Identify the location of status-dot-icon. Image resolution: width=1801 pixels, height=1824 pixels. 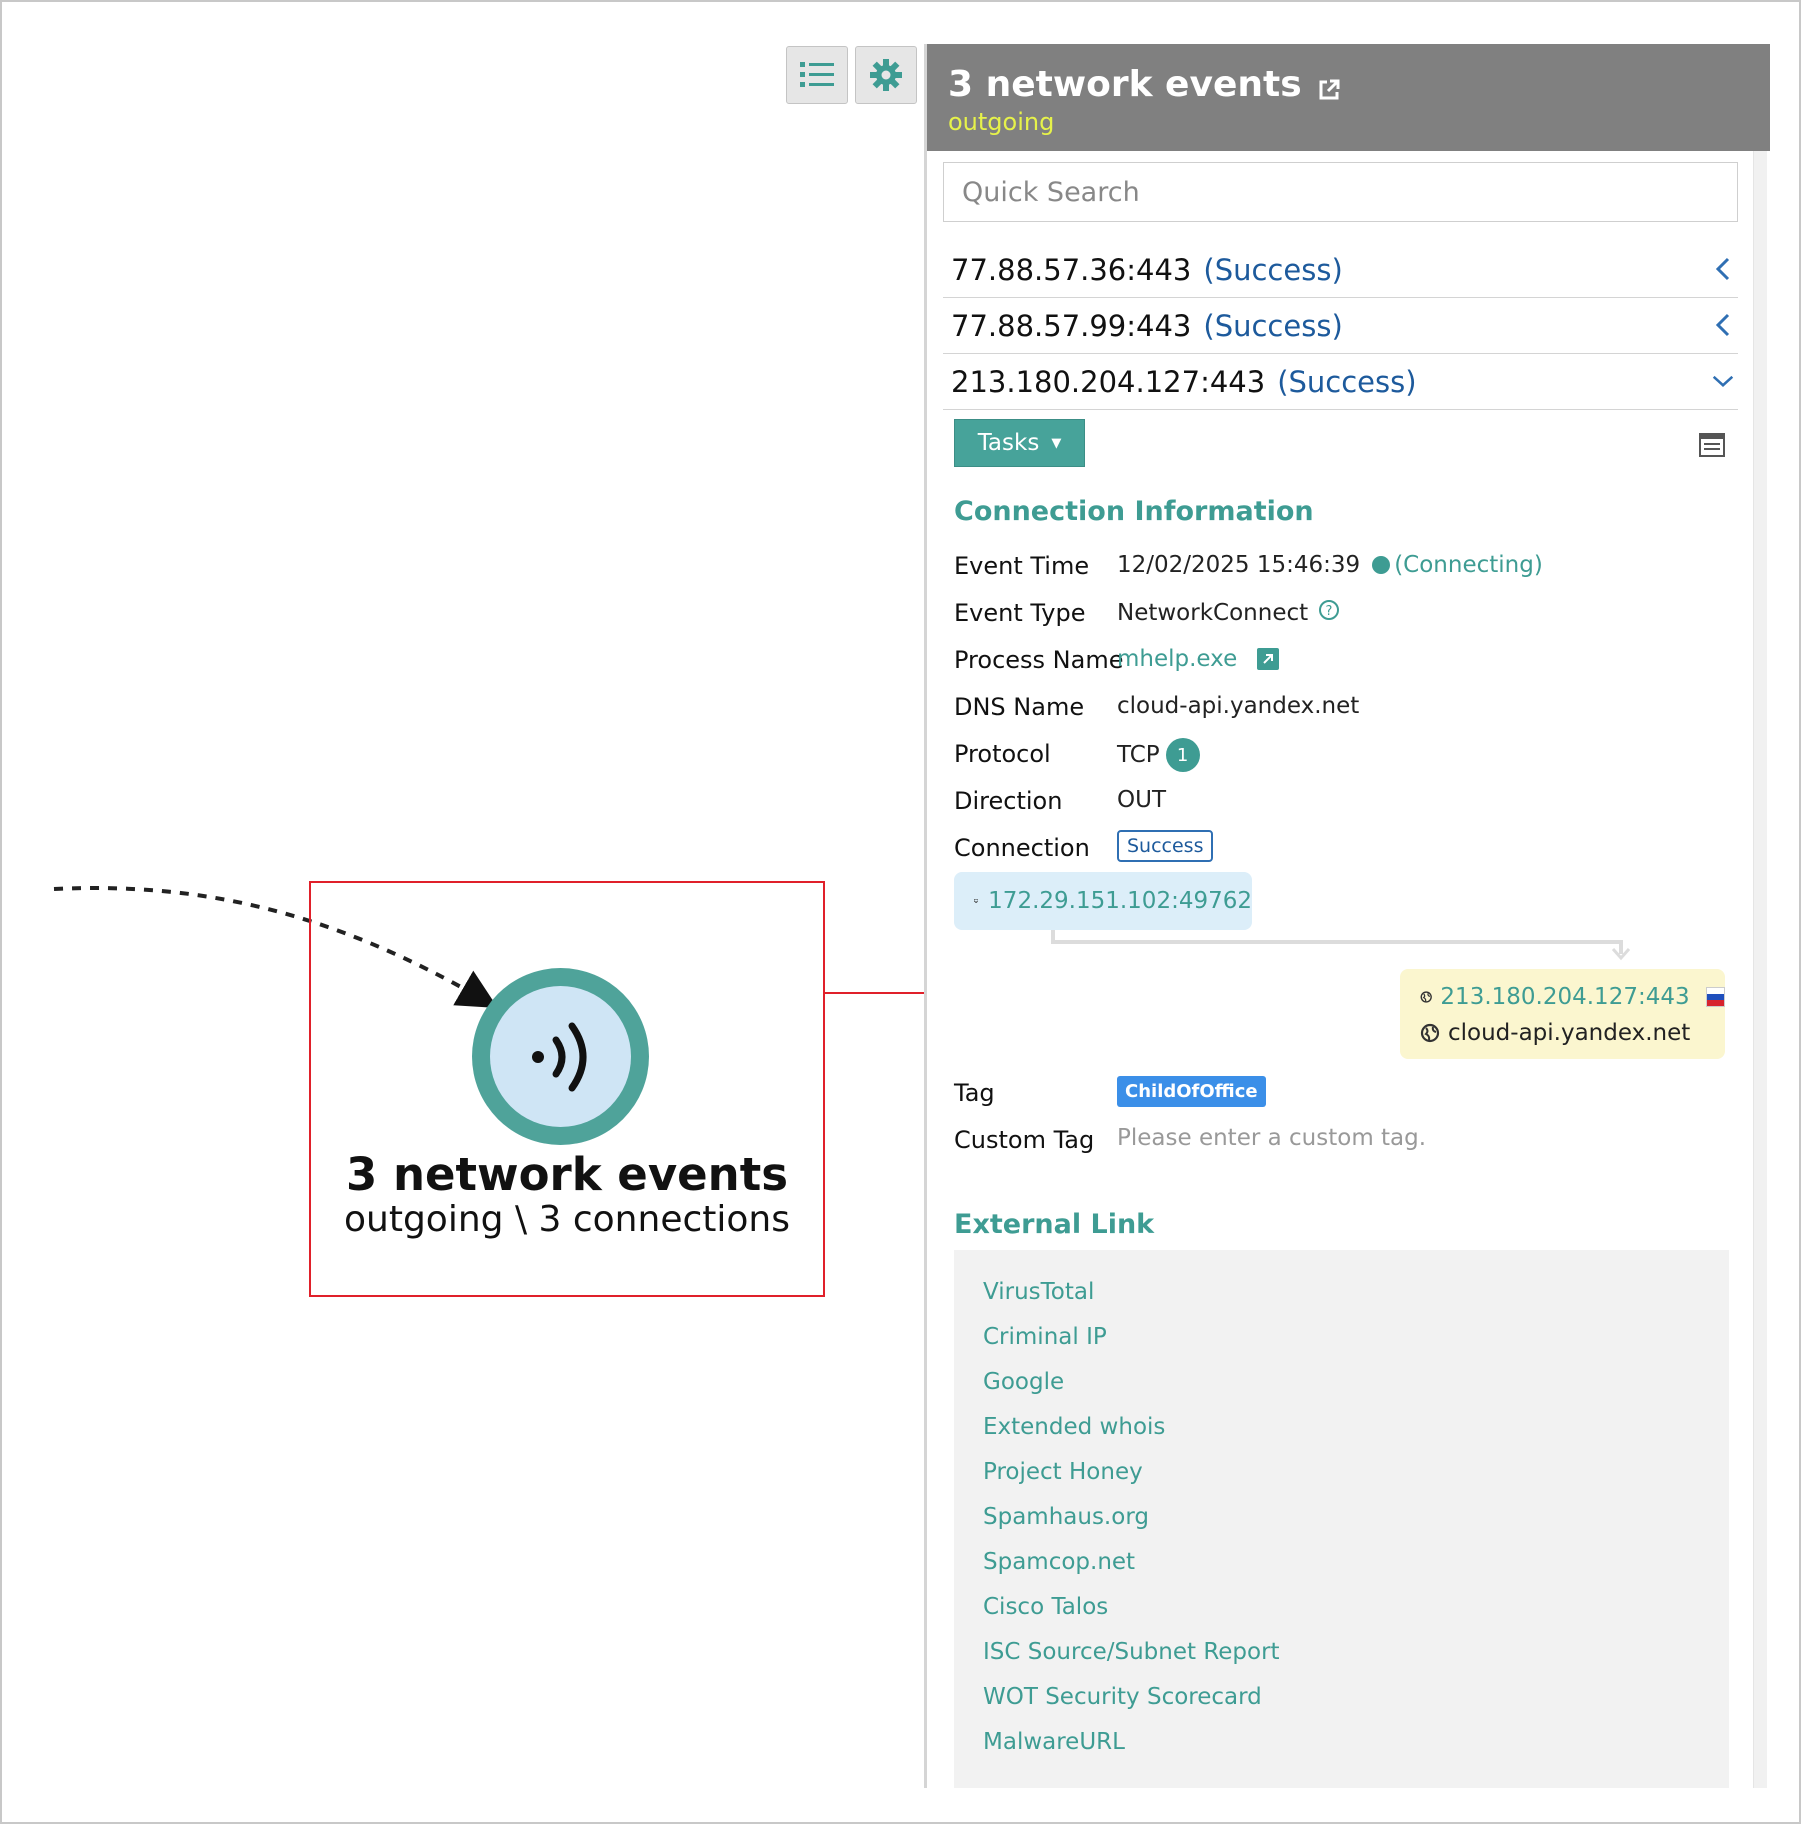
(1381, 565).